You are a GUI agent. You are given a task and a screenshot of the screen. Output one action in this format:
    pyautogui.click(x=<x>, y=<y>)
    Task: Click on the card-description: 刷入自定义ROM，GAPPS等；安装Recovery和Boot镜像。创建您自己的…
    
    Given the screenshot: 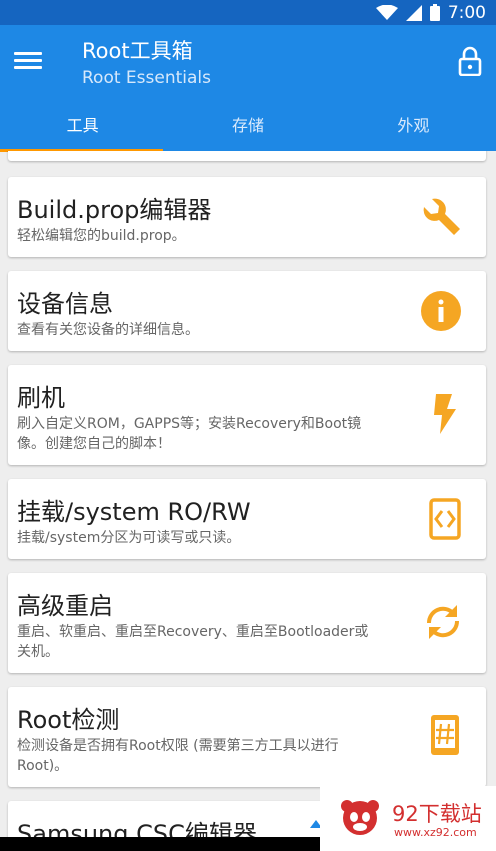 What is the action you would take?
    pyautogui.click(x=189, y=434)
    